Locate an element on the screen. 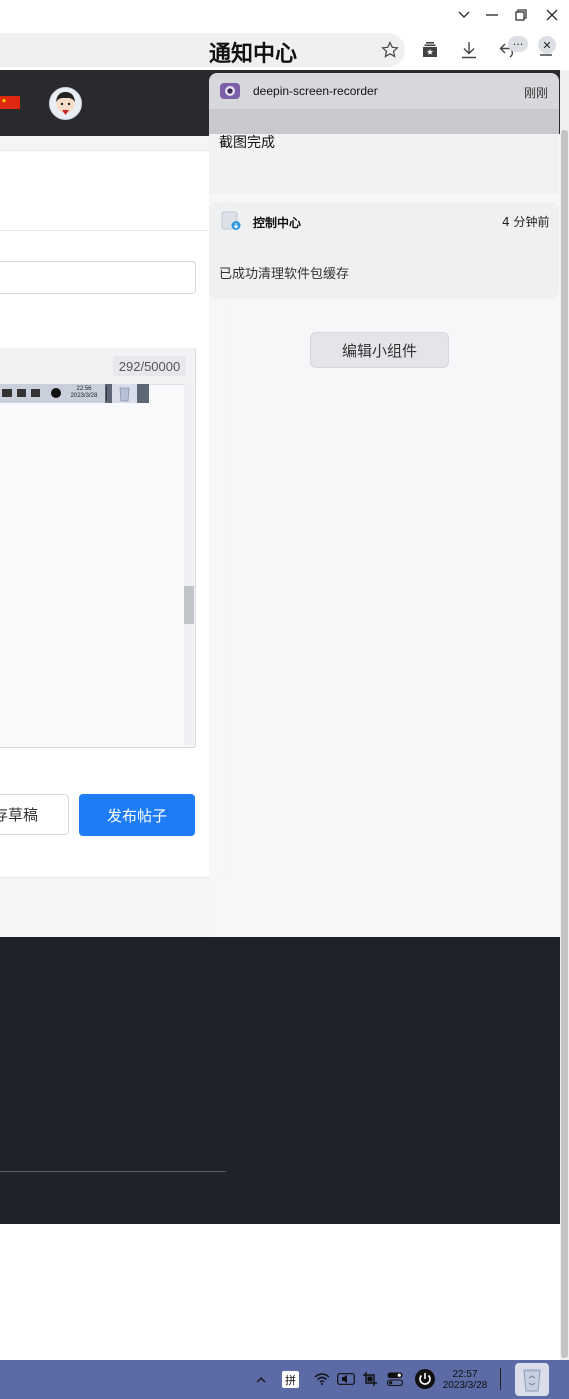  edit-widgets-button: 编辑小组件 is located at coordinates (379, 350).